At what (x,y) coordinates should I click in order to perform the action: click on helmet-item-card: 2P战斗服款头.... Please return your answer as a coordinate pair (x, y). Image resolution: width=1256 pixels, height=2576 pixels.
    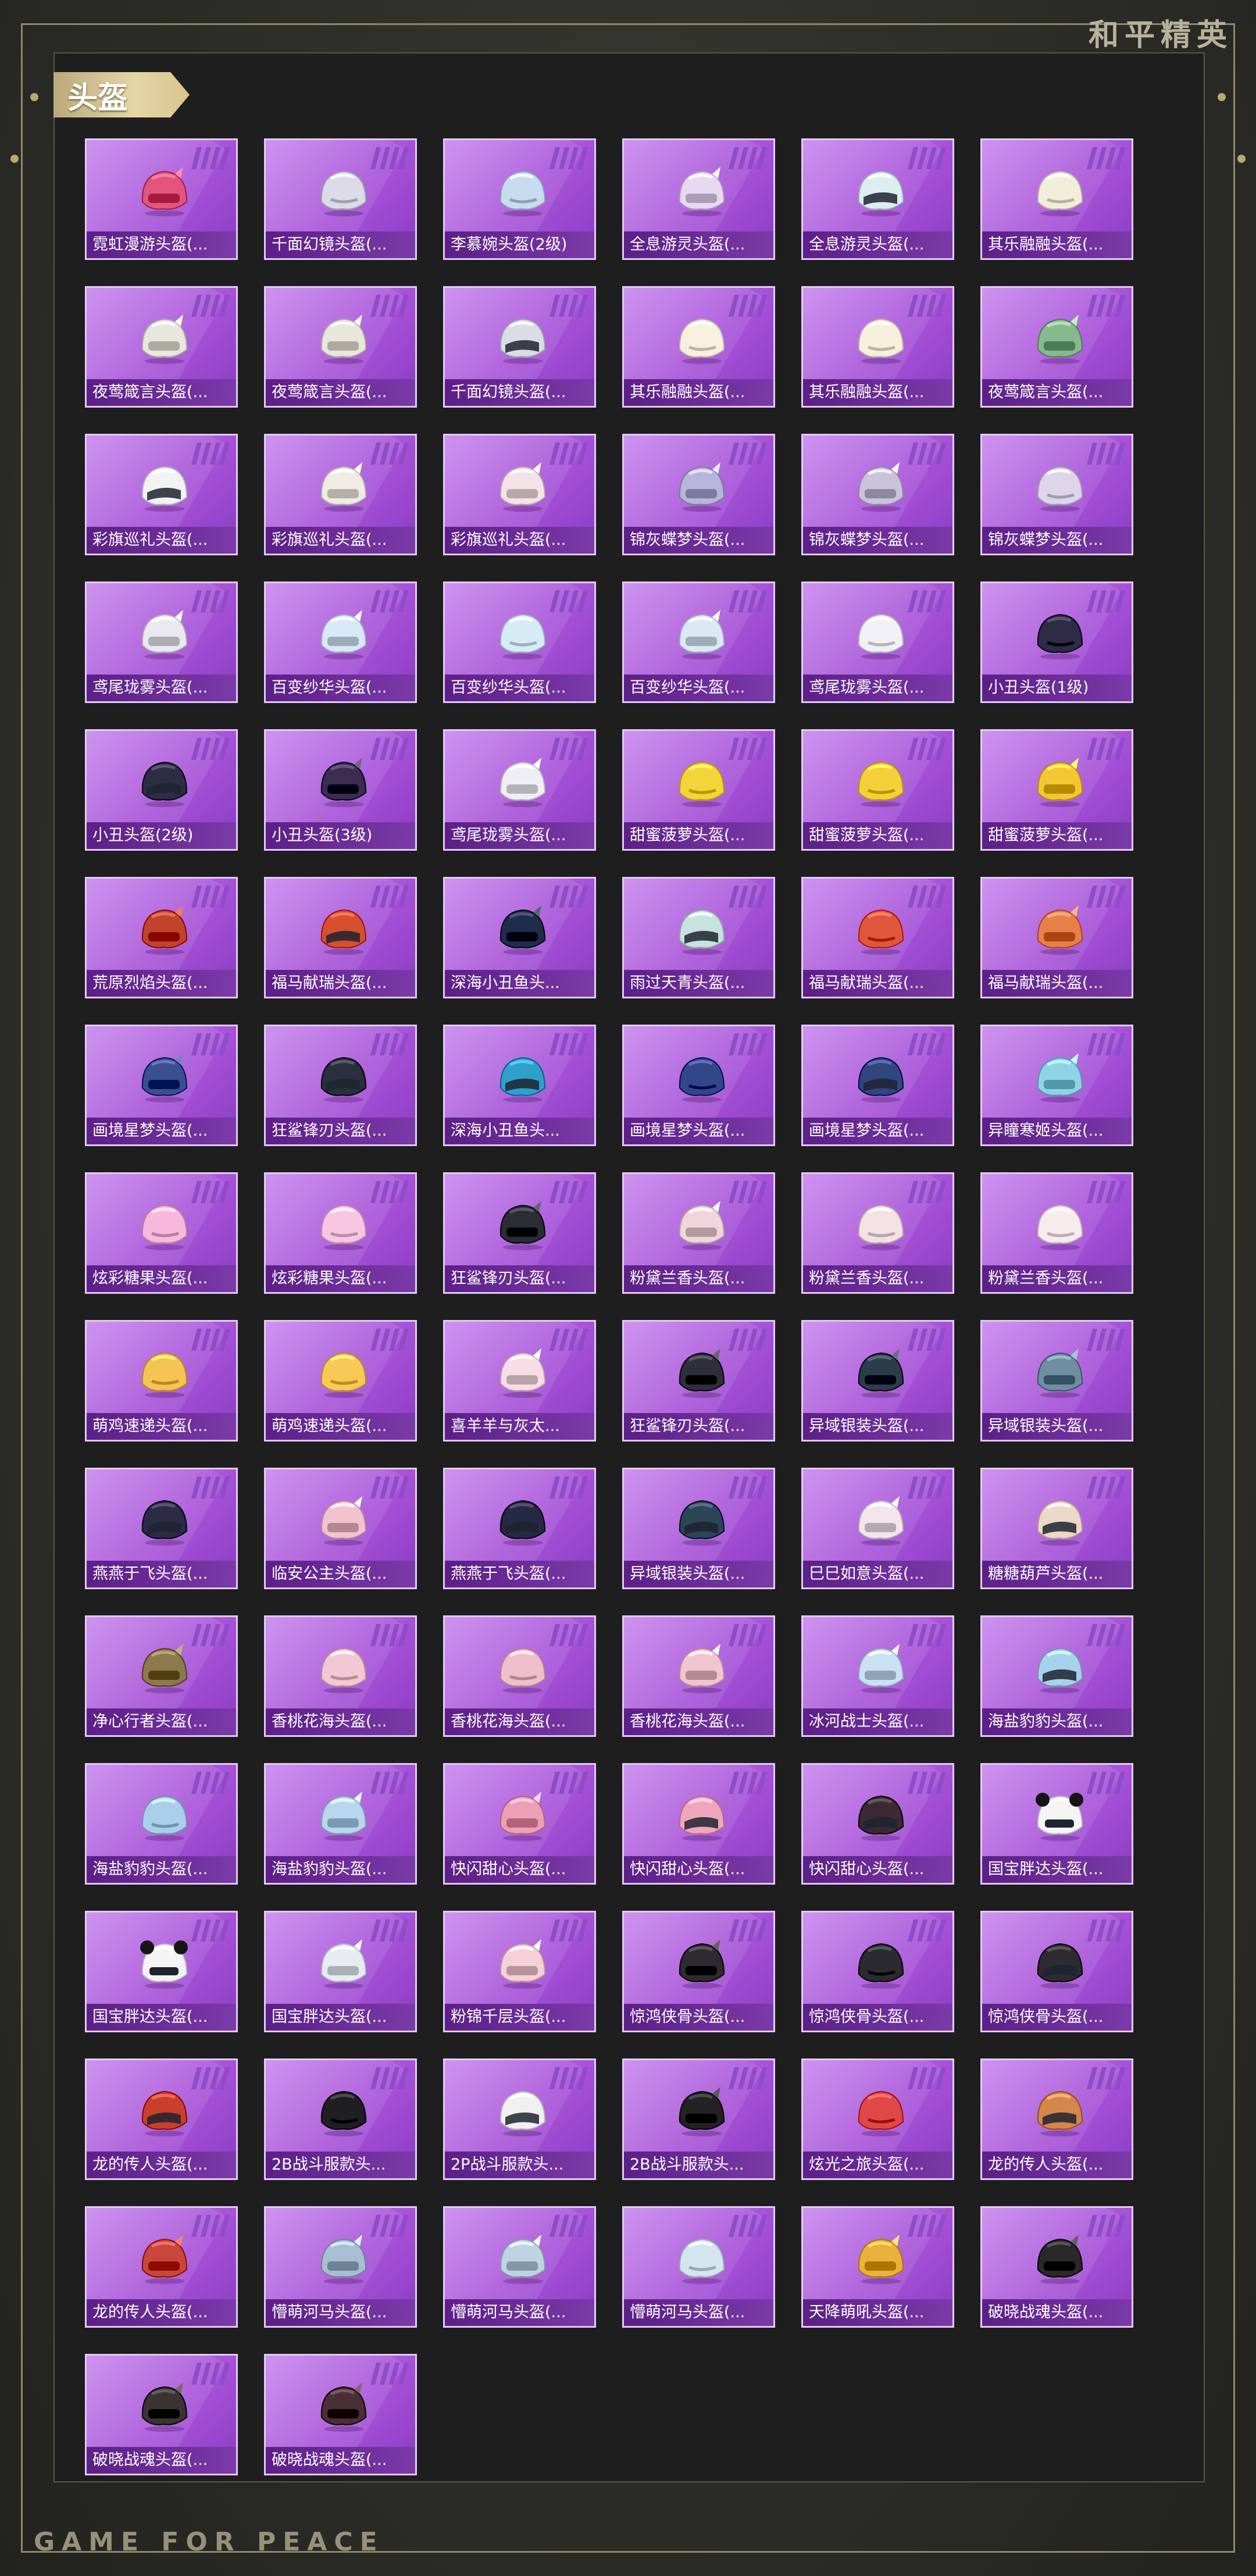
    Looking at the image, I should click on (519, 2119).